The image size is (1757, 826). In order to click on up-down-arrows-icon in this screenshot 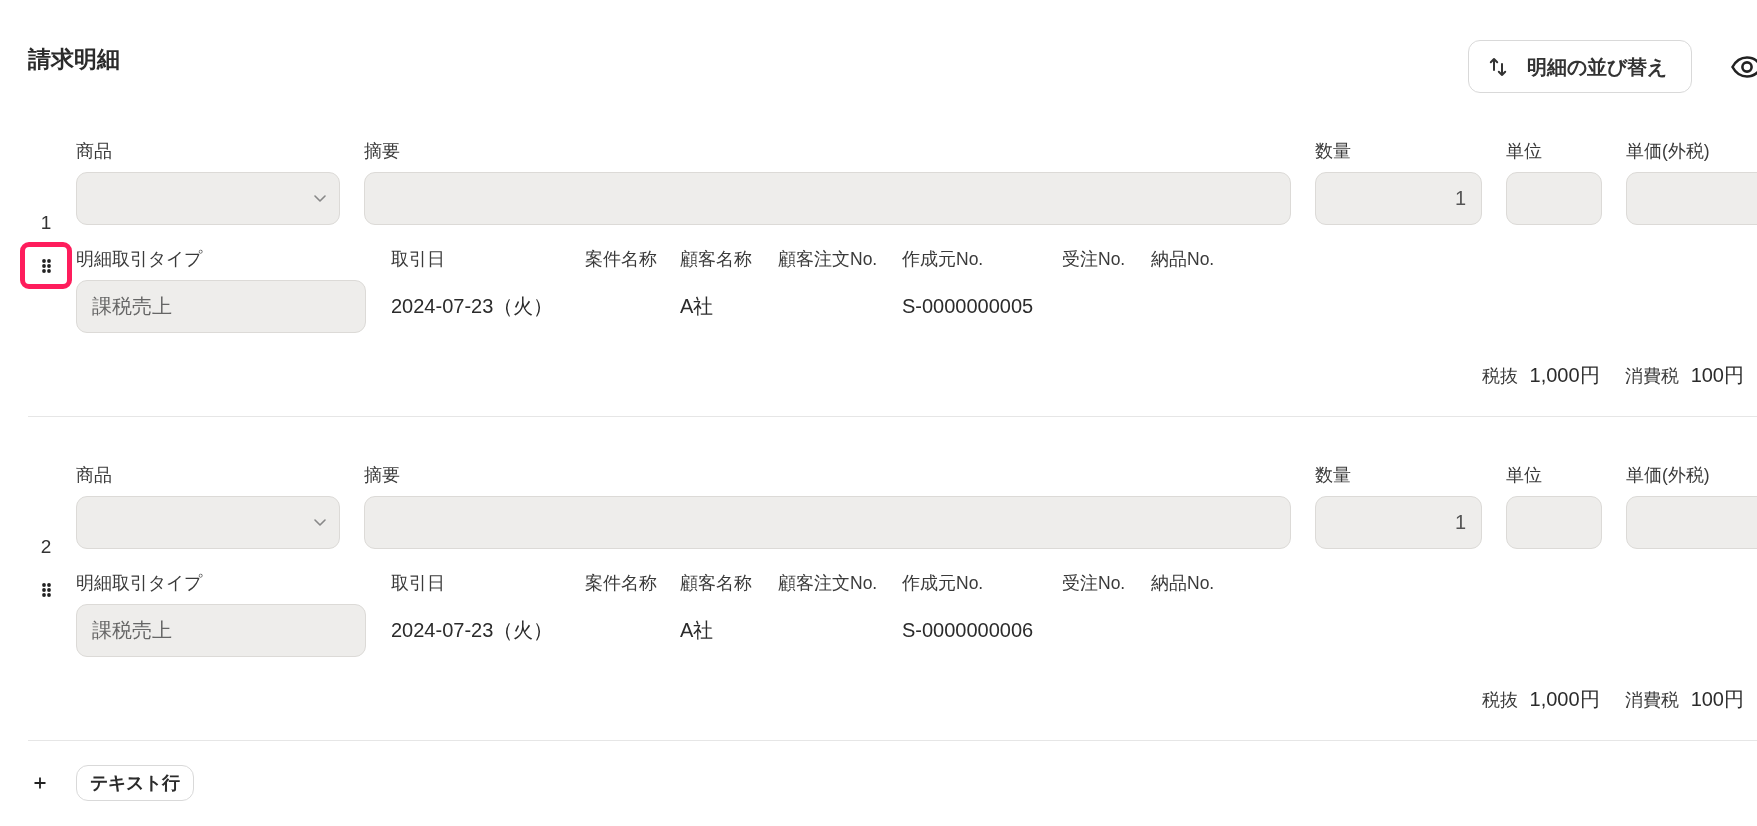, I will do `click(1498, 66)`.